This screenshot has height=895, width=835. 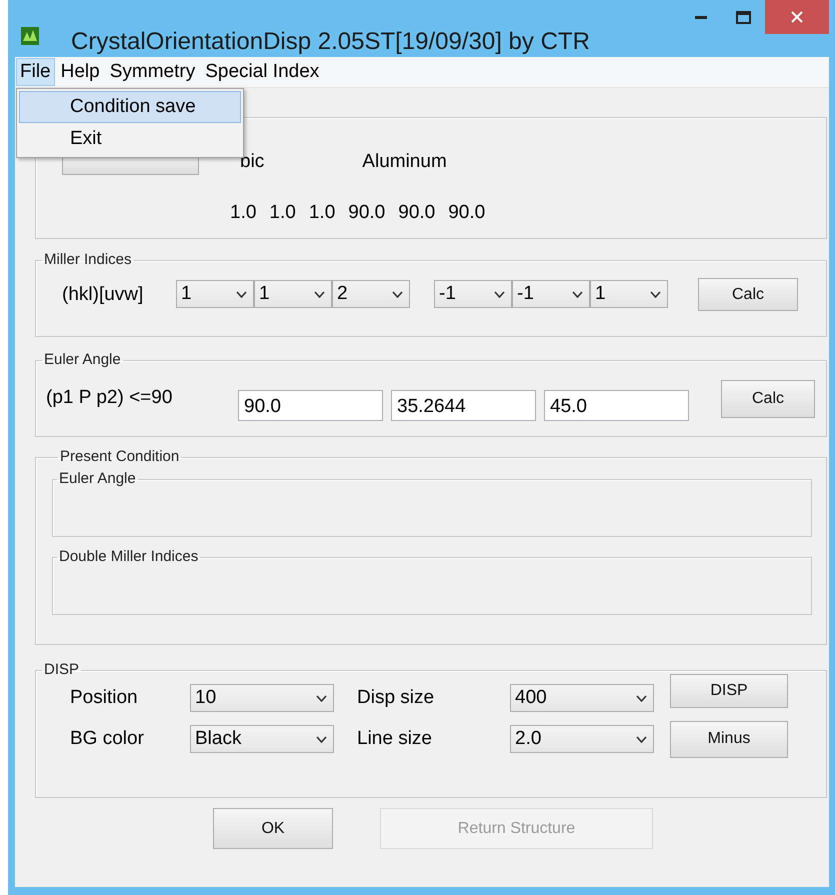 What do you see at coordinates (273, 828) in the screenshot?
I see `ok-button: OK` at bounding box center [273, 828].